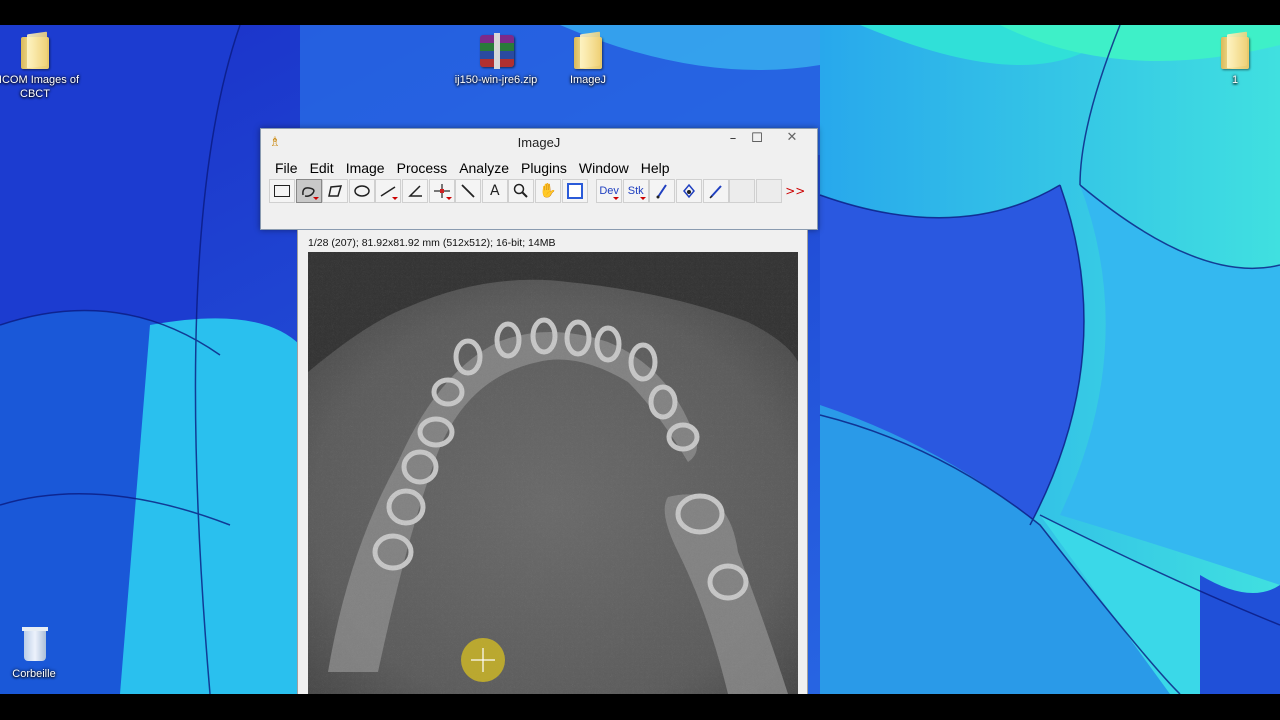 This screenshot has height=720, width=1280. I want to click on wand-icon, so click(468, 191).